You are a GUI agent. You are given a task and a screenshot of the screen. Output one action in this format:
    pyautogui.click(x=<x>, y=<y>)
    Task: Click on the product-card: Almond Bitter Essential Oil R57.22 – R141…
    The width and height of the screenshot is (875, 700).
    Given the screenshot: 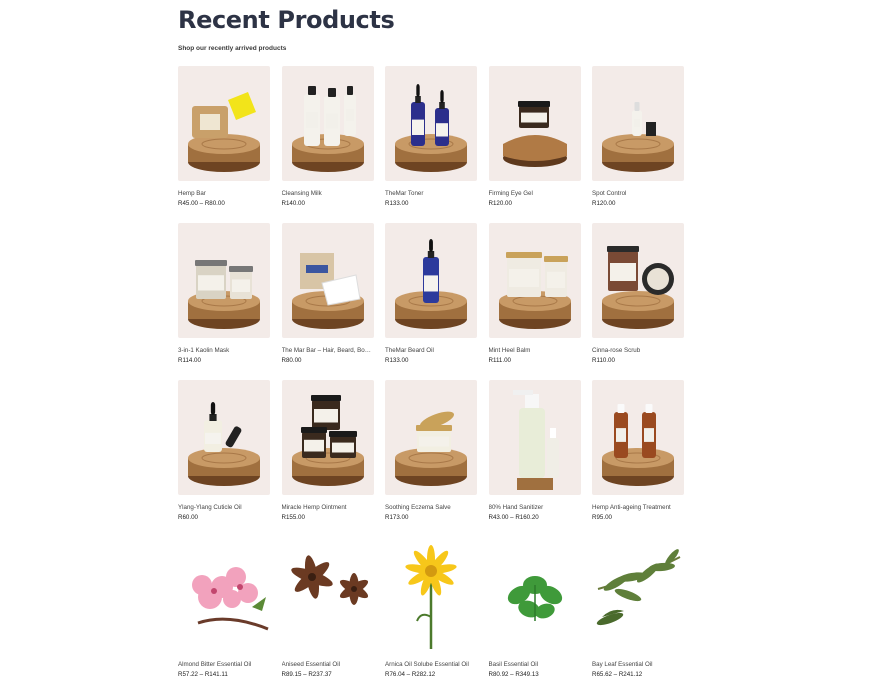 What is the action you would take?
    pyautogui.click(x=224, y=615)
    